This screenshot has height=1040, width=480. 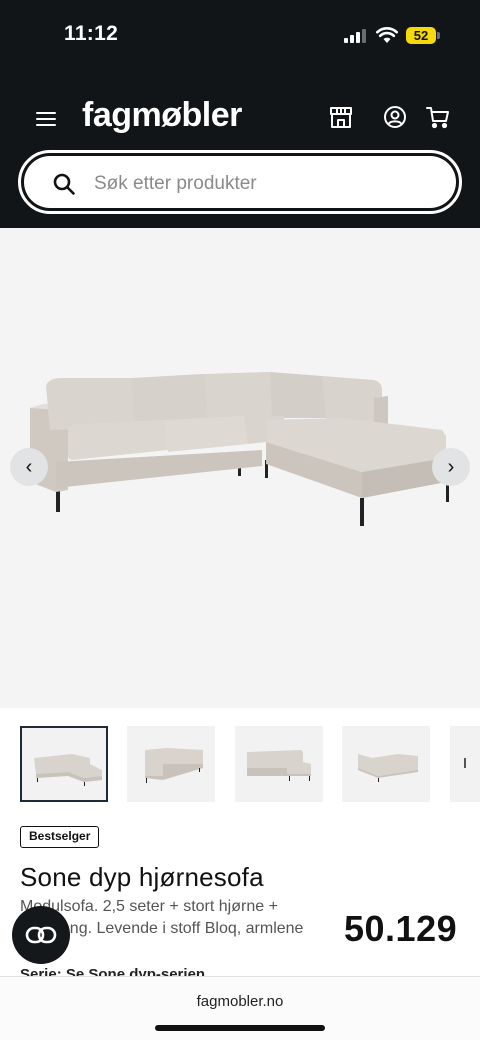 What do you see at coordinates (142, 877) in the screenshot?
I see `product-title: Sone dyp hjørnesofa` at bounding box center [142, 877].